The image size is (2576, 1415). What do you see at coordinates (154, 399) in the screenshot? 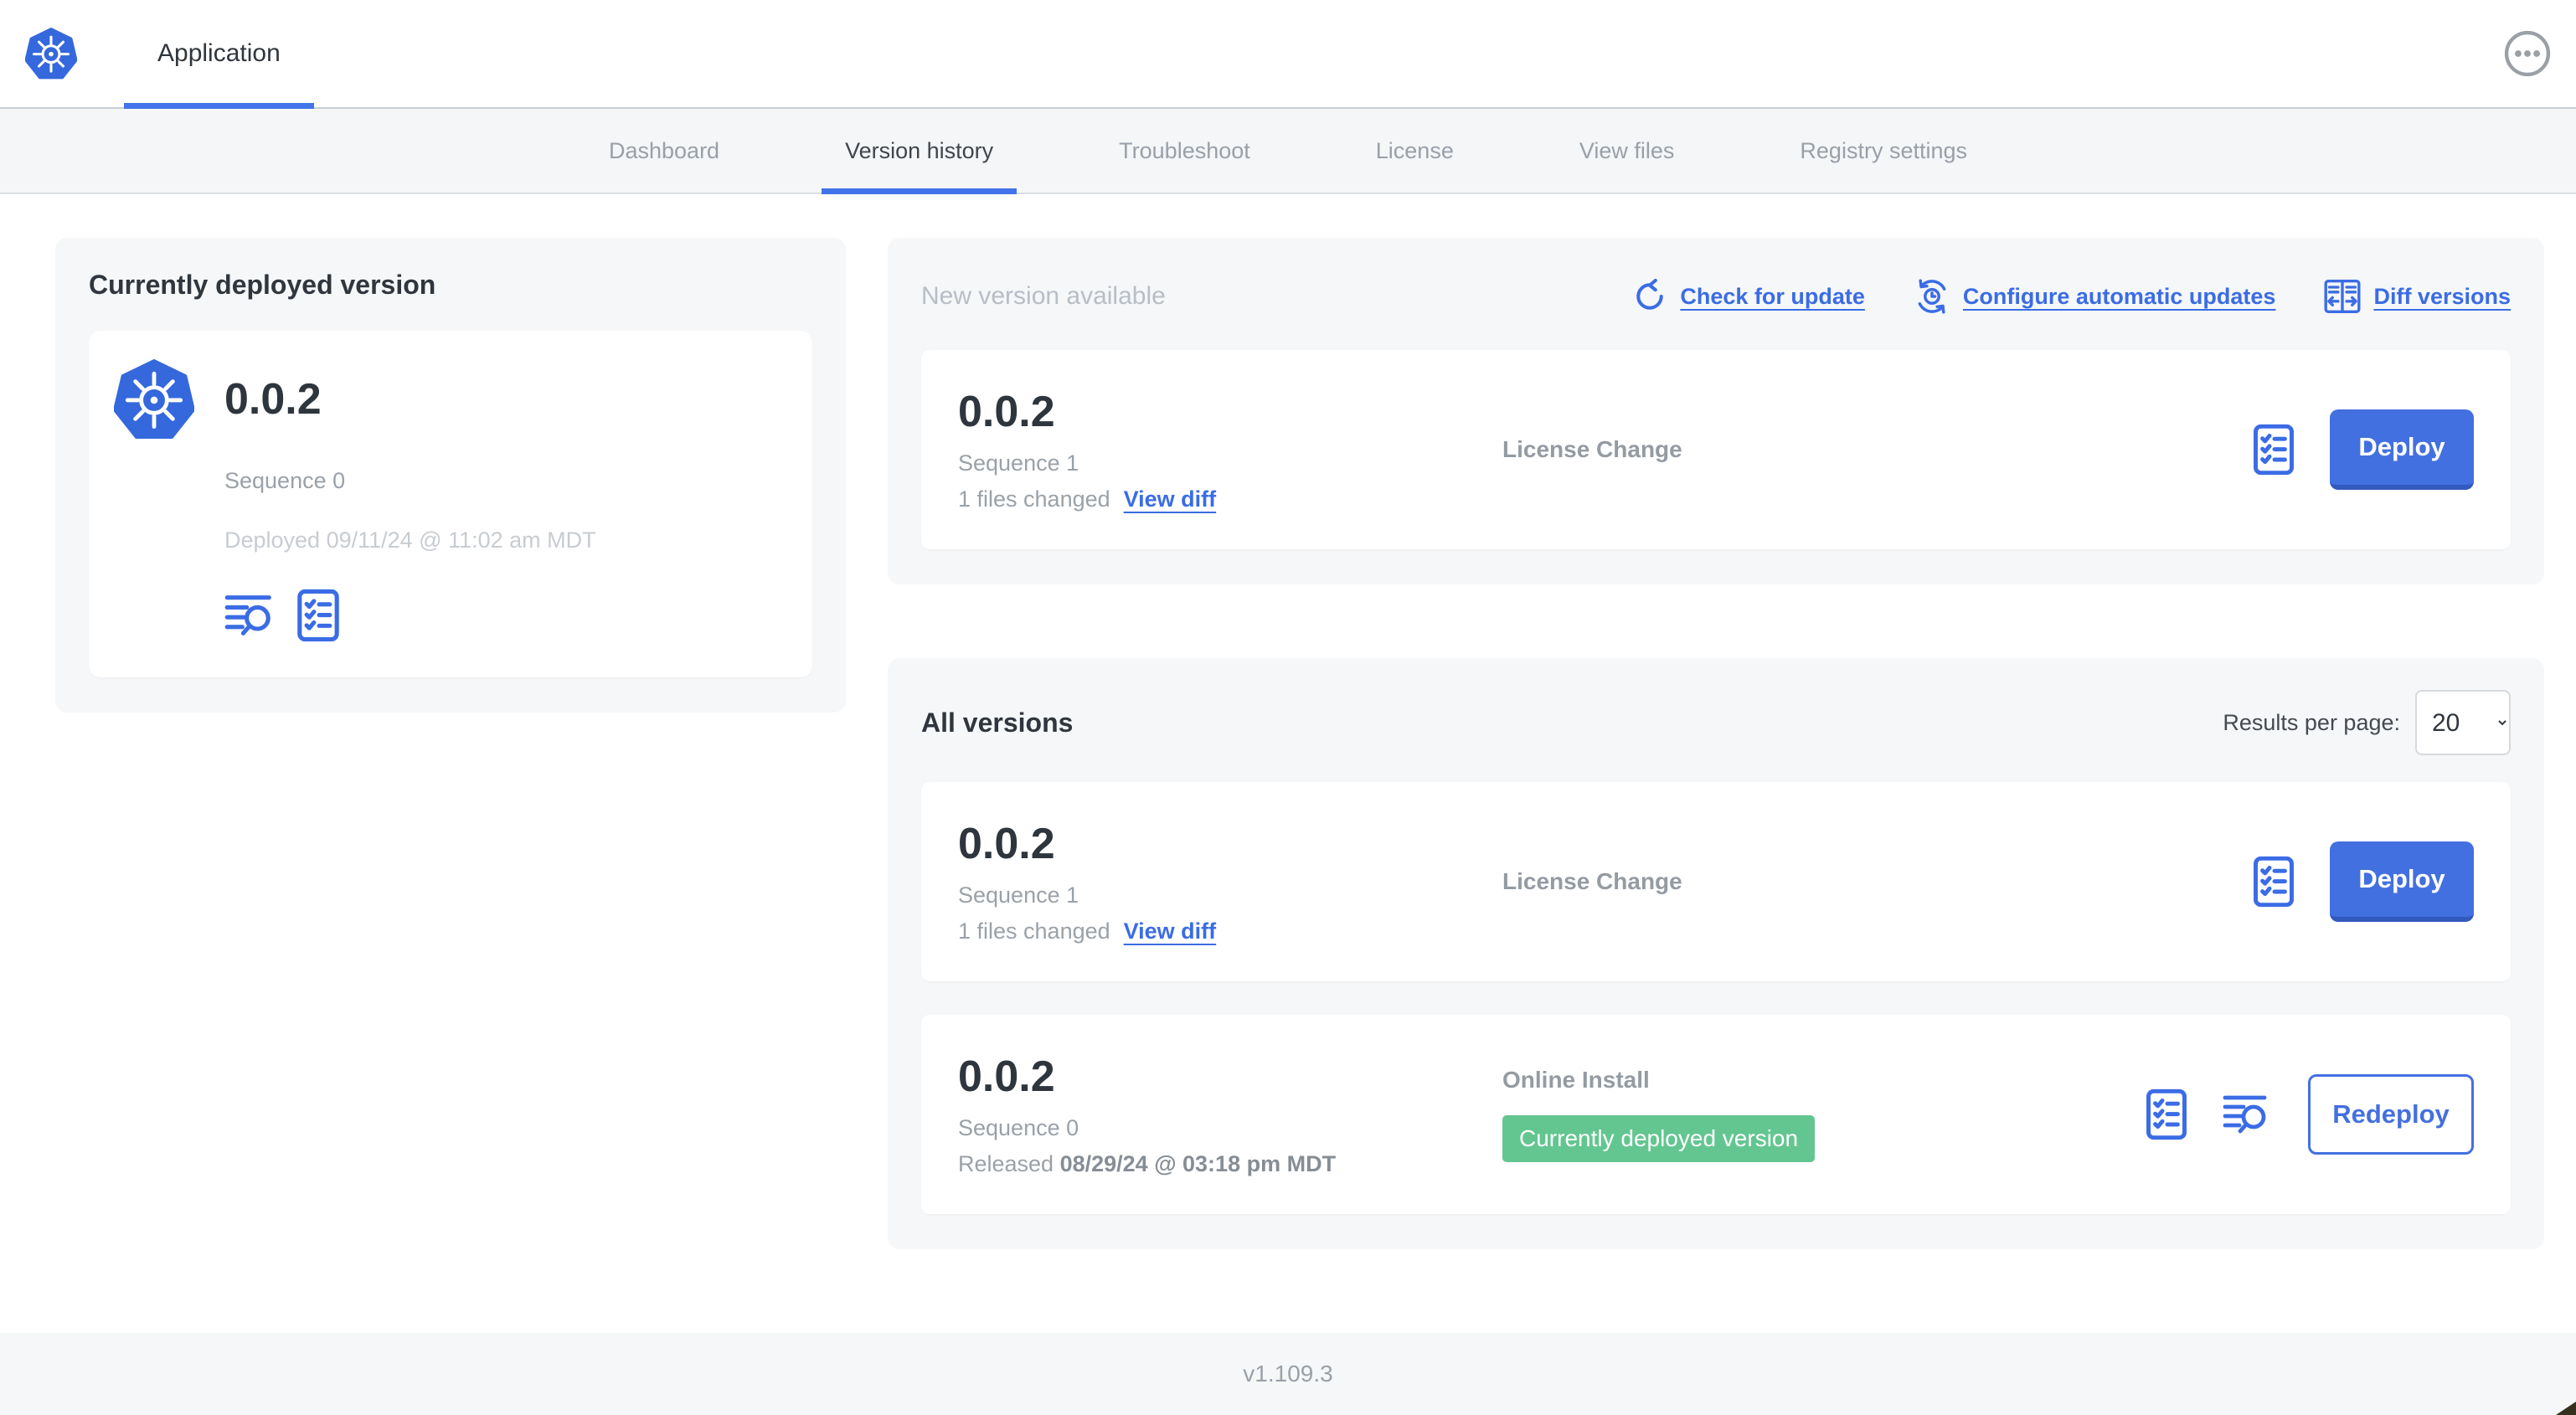
I see `kubernetes-app-icon` at bounding box center [154, 399].